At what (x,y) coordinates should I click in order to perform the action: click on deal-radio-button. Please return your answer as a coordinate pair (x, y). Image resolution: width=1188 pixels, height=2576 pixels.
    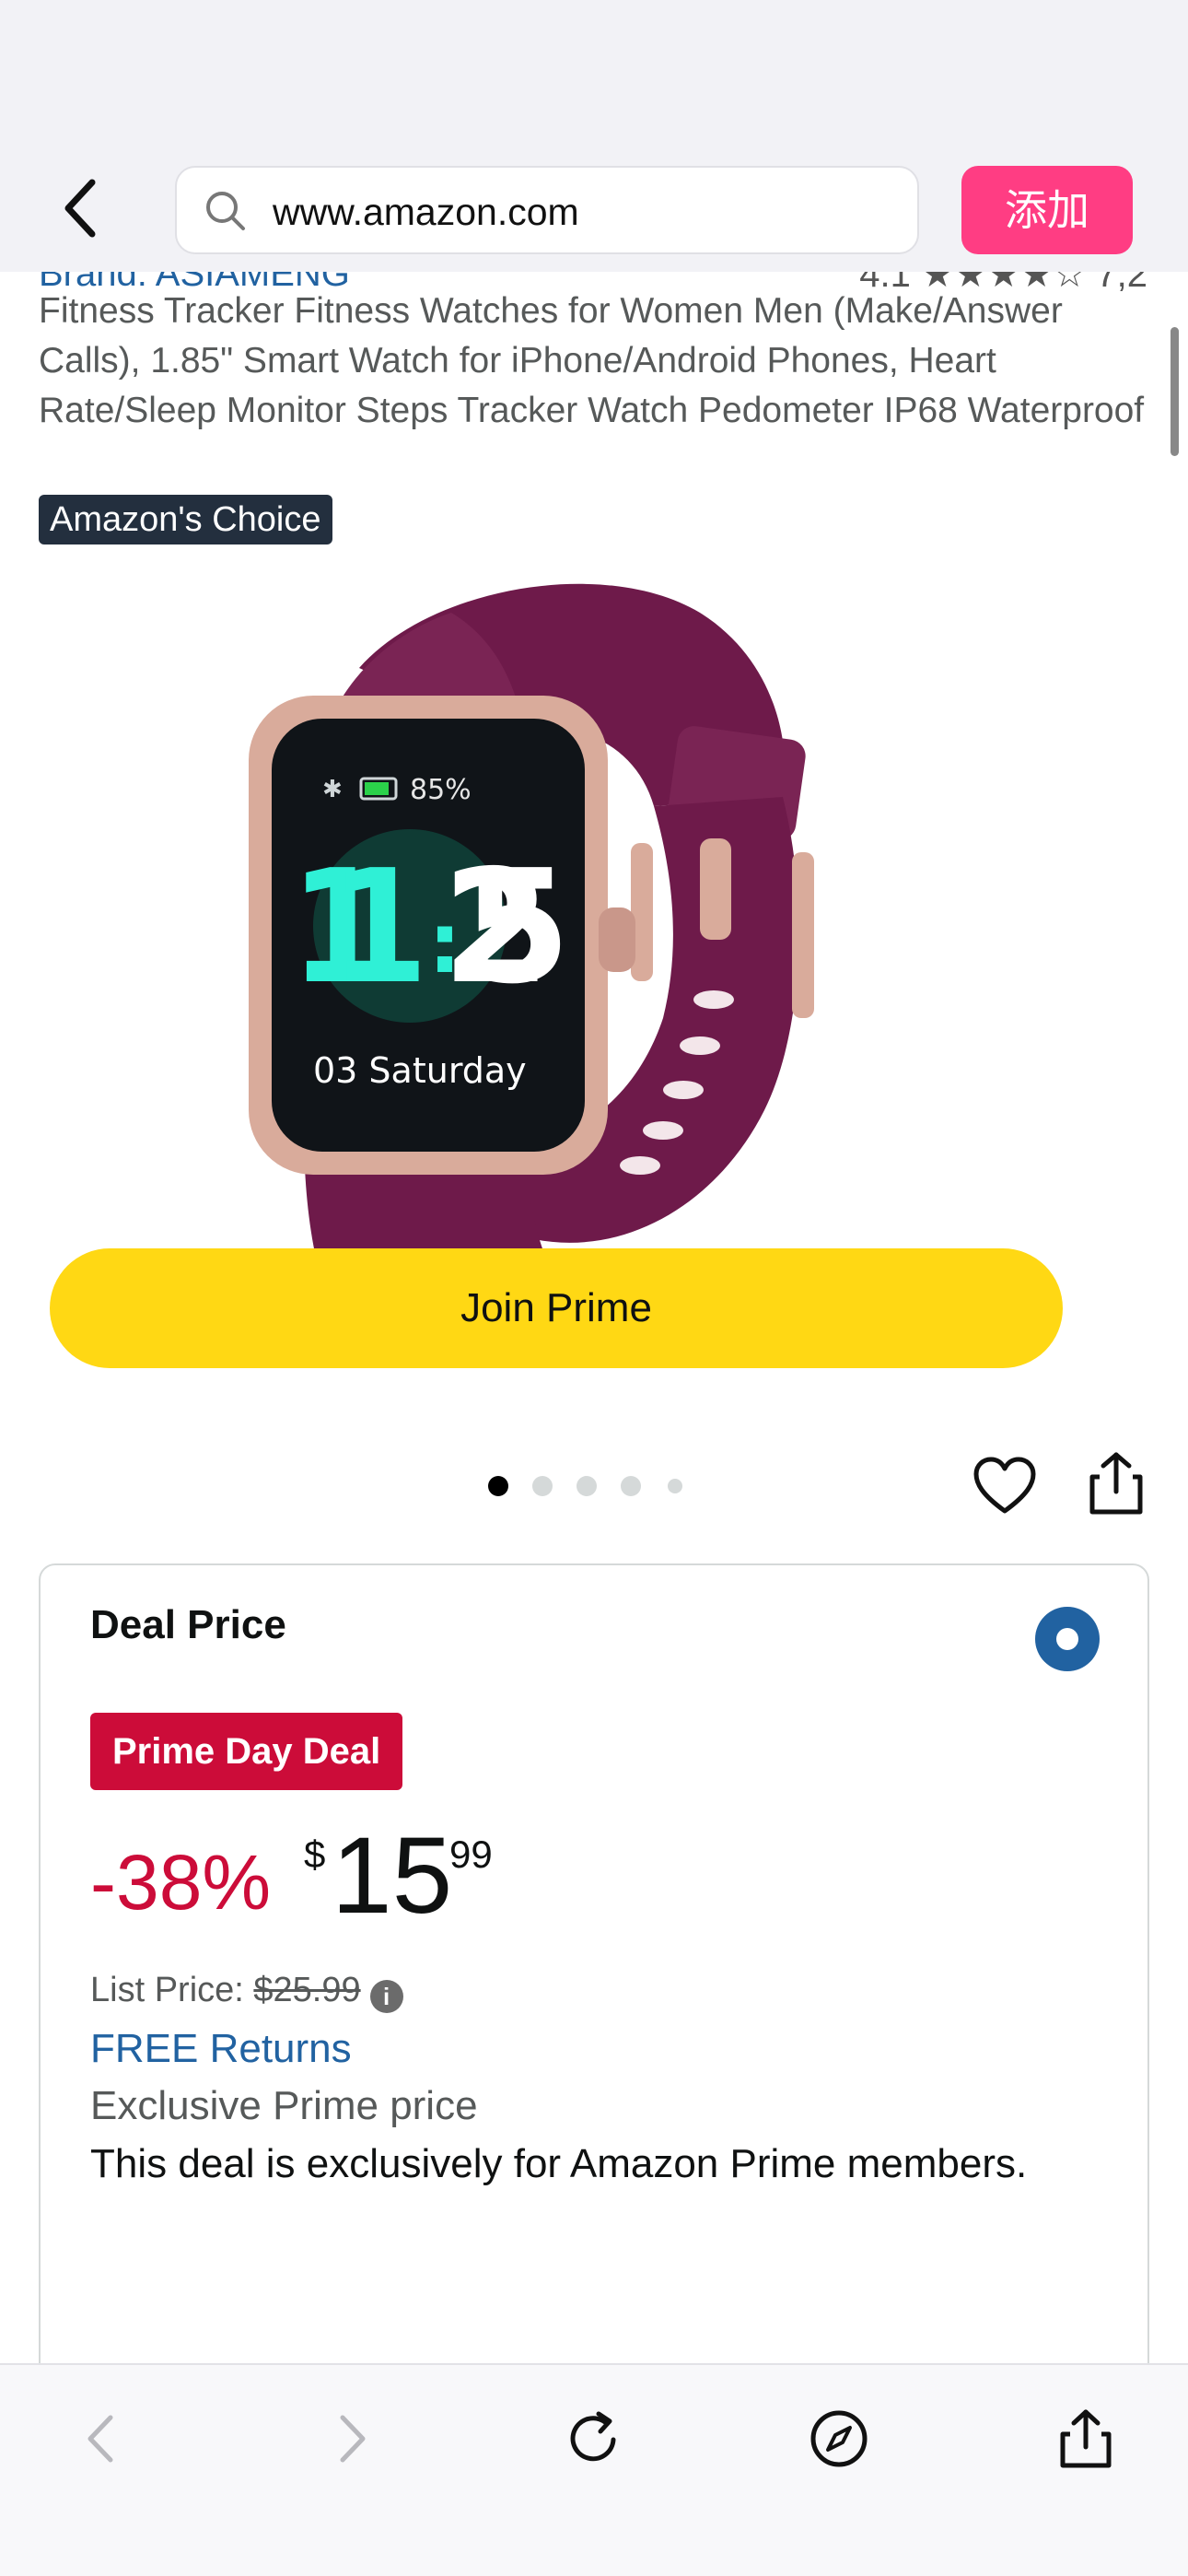
    Looking at the image, I should click on (1067, 1639).